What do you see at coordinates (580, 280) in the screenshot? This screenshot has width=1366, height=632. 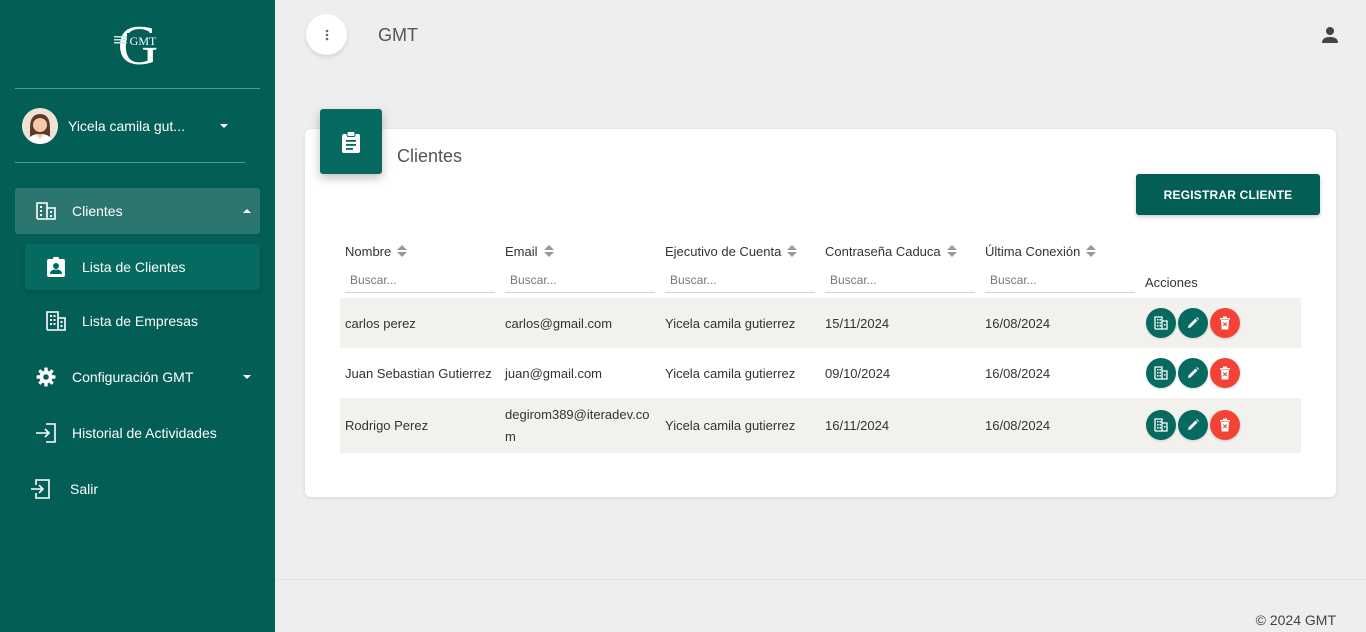 I see `search-email-input` at bounding box center [580, 280].